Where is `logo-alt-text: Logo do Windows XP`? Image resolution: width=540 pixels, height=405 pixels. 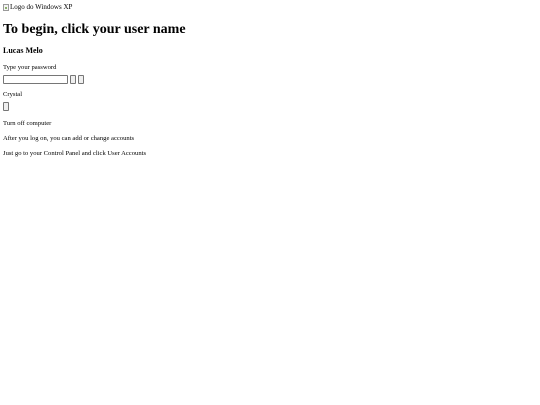
logo-alt-text: Logo do Windows XP is located at coordinates (41, 7).